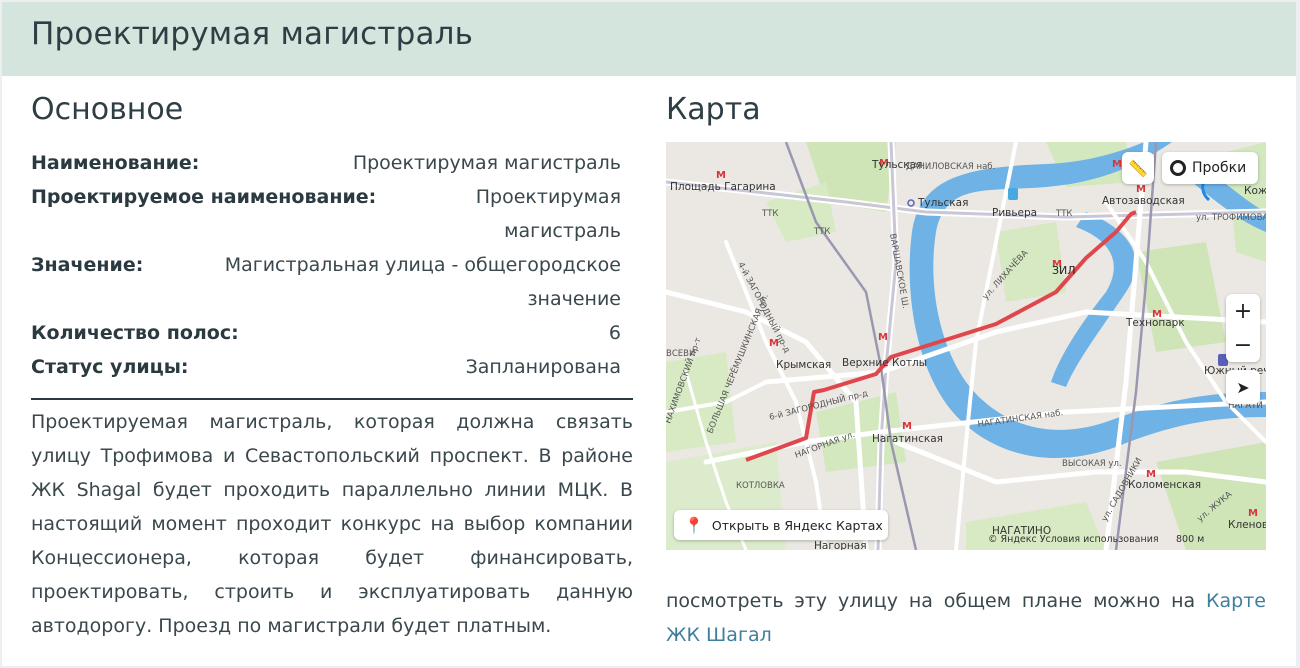 Image resolution: width=1300 pixels, height=668 pixels. I want to click on map-label: Тульская, so click(942, 203).